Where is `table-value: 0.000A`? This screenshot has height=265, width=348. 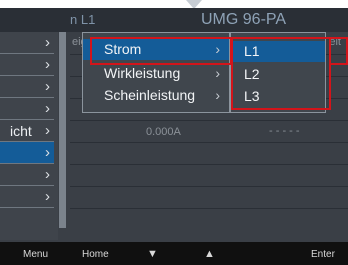
table-value: 0.000A is located at coordinates (163, 132).